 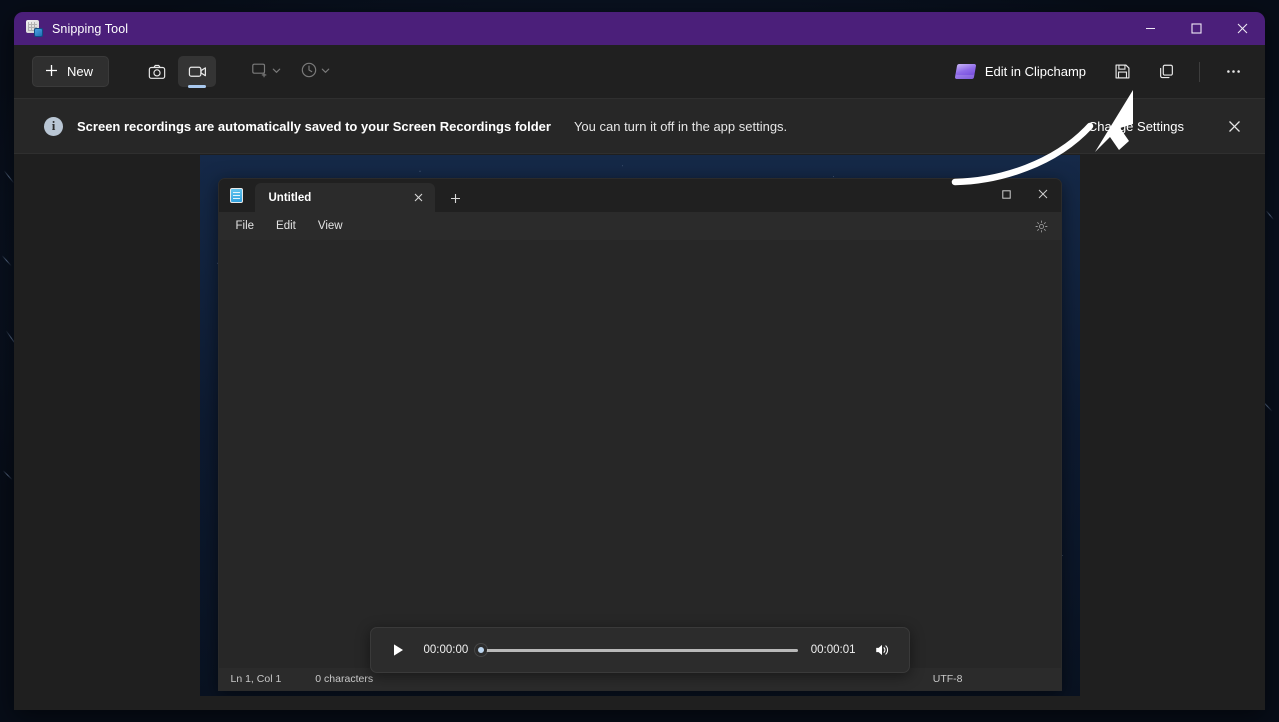 I want to click on info-icon: i, so click(x=53, y=126).